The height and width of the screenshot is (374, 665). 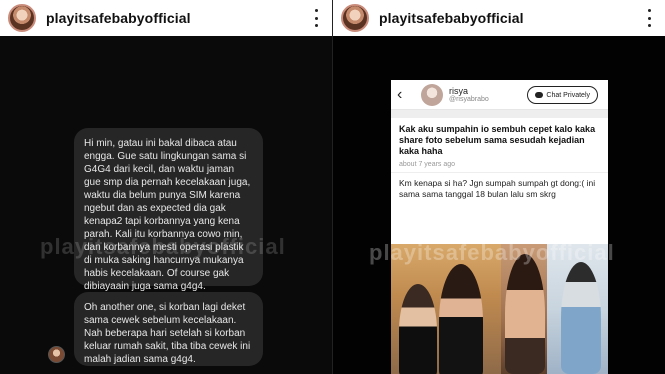 What do you see at coordinates (459, 91) in the screenshot?
I see `poster-name: risya` at bounding box center [459, 91].